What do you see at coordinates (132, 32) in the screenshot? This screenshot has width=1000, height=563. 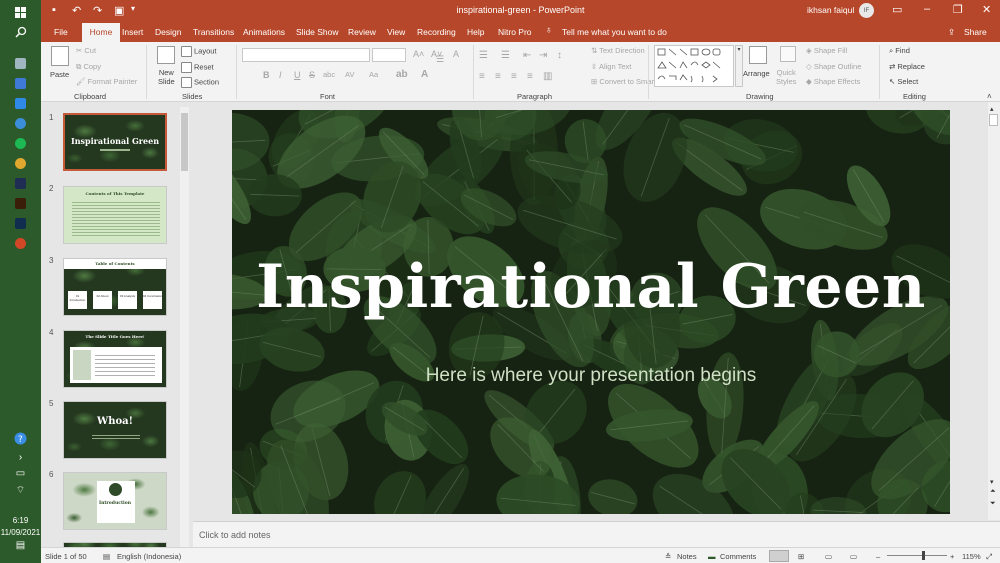 I see `tab-insert: Insert` at bounding box center [132, 32].